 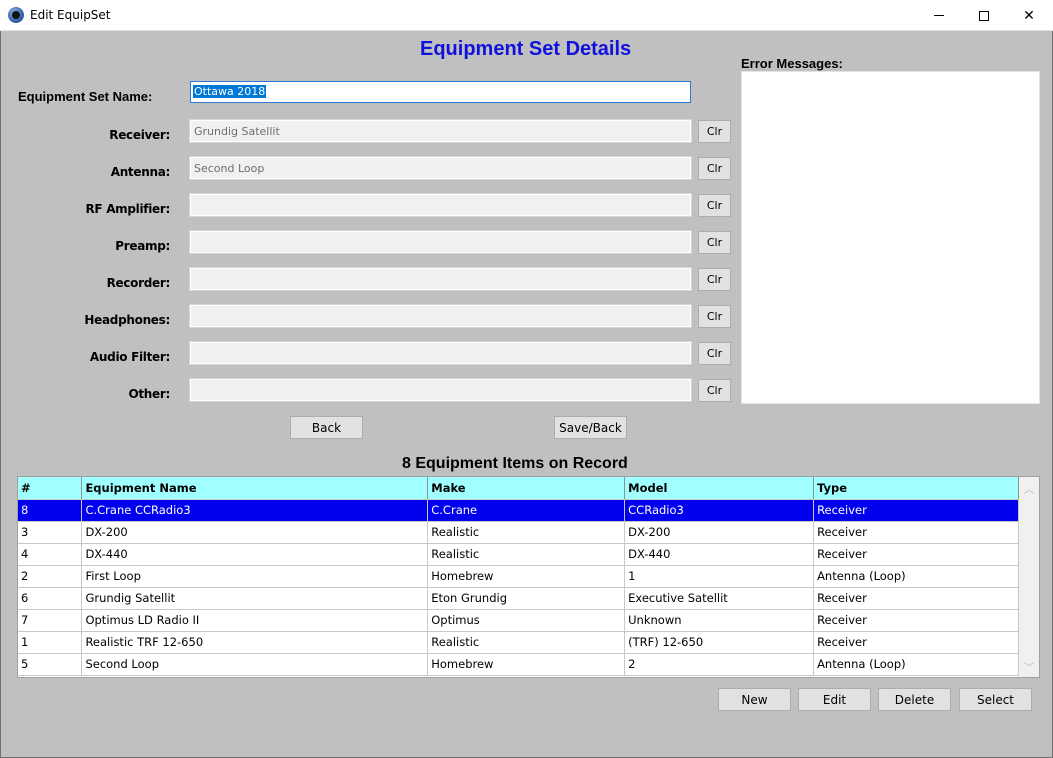 What do you see at coordinates (129, 357) in the screenshot?
I see `audio-filter-label: Audio Filter:` at bounding box center [129, 357].